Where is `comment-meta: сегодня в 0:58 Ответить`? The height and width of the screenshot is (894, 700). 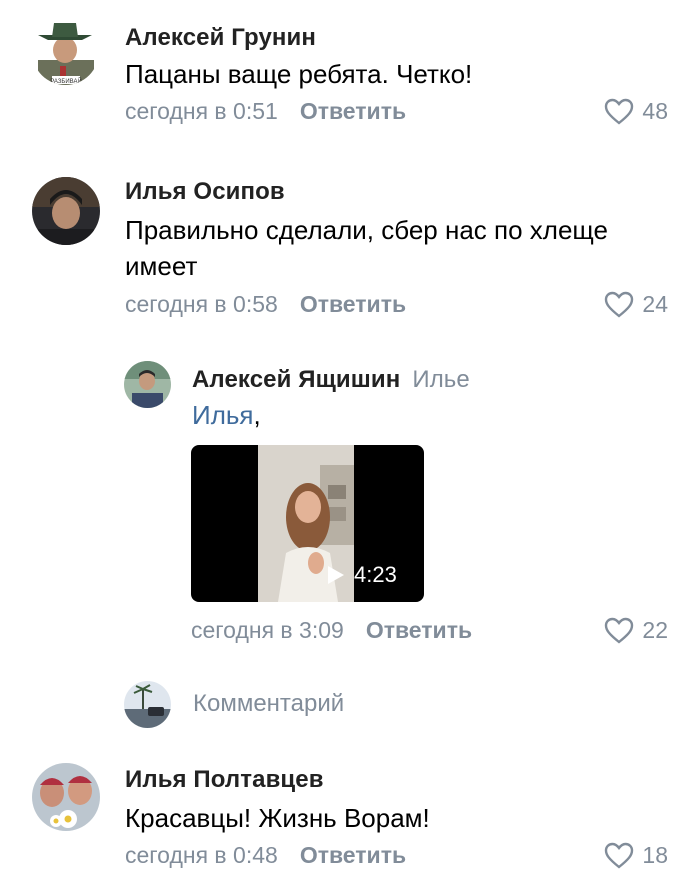
comment-meta: сегодня в 0:58 Ответить is located at coordinates (265, 304).